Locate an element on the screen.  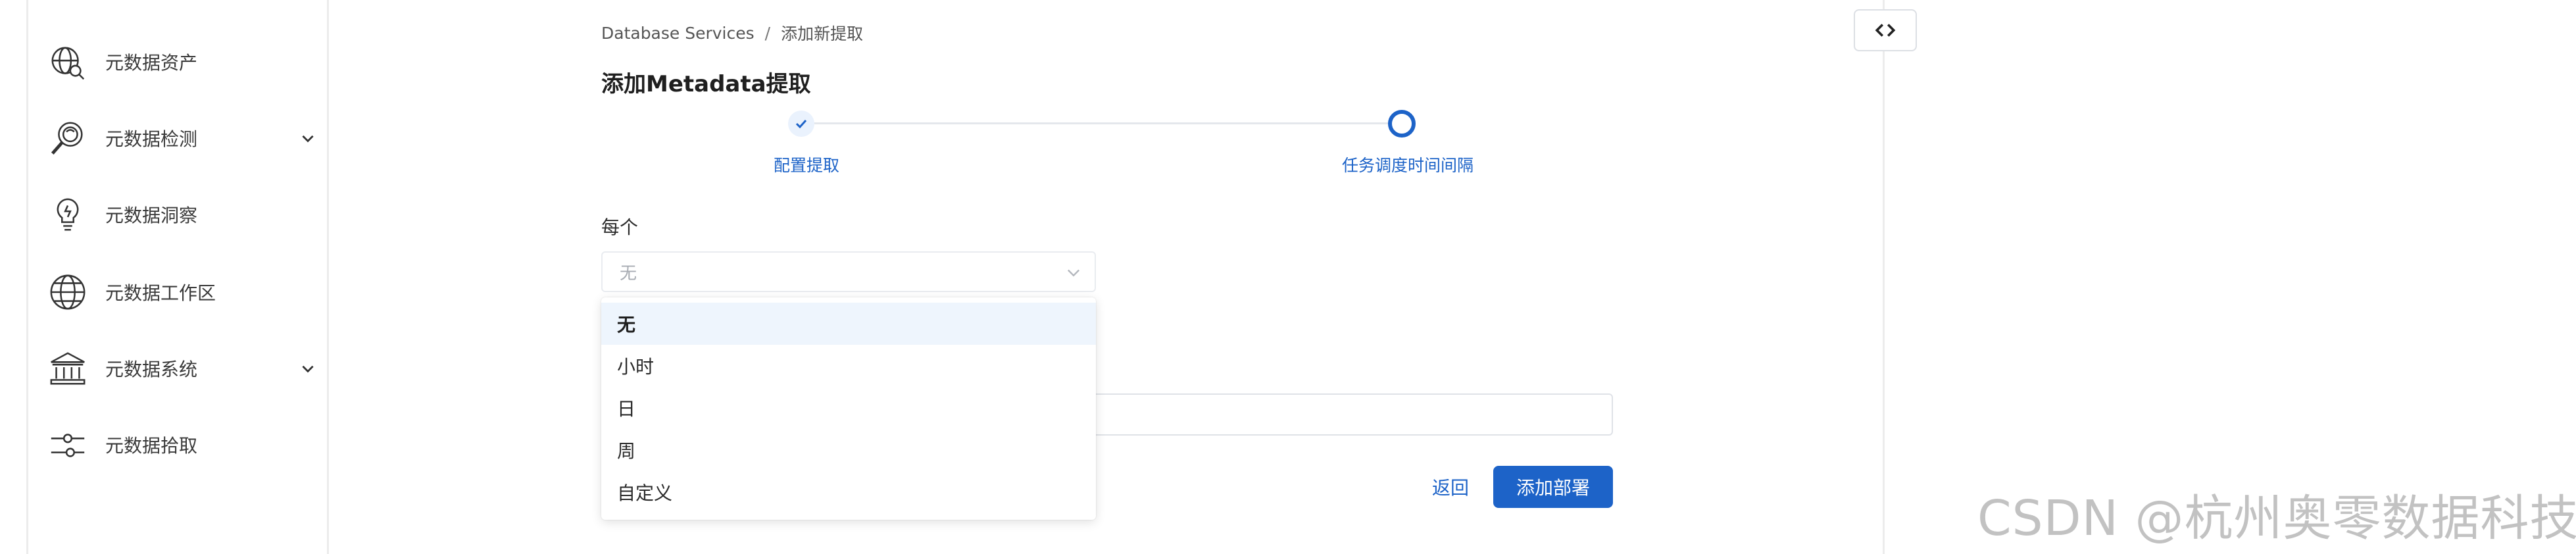
step-label-schedule: 任务调度时间间隔 is located at coordinates (1408, 165).